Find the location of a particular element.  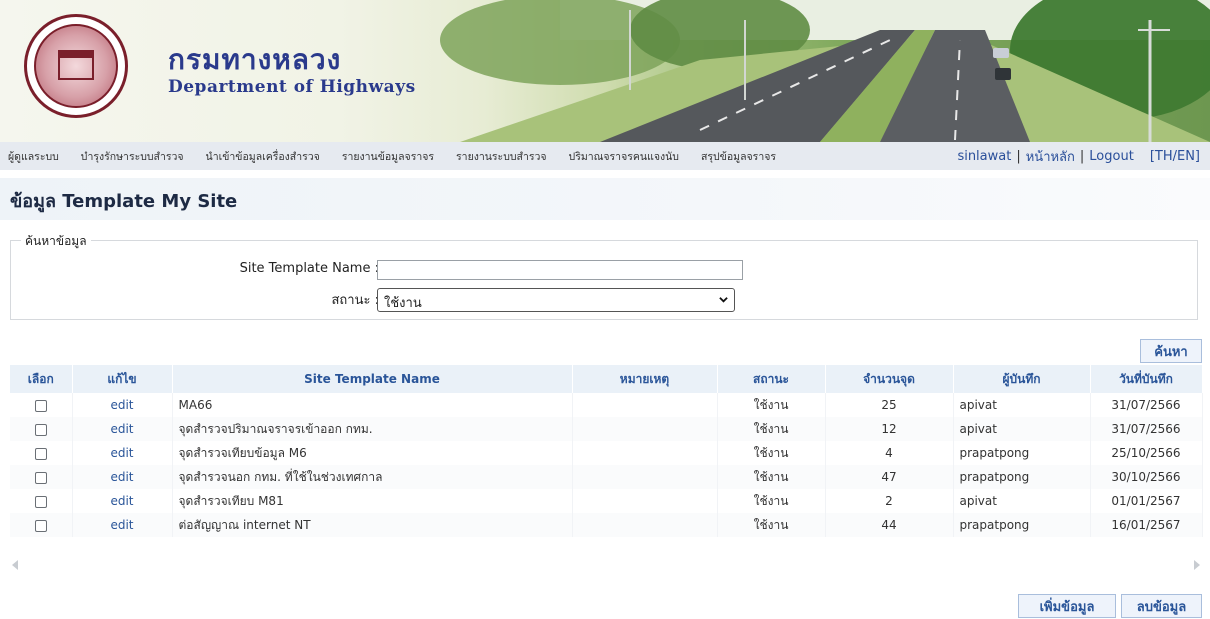

add-button: เพิ่มข้อมูล is located at coordinates (1067, 606).